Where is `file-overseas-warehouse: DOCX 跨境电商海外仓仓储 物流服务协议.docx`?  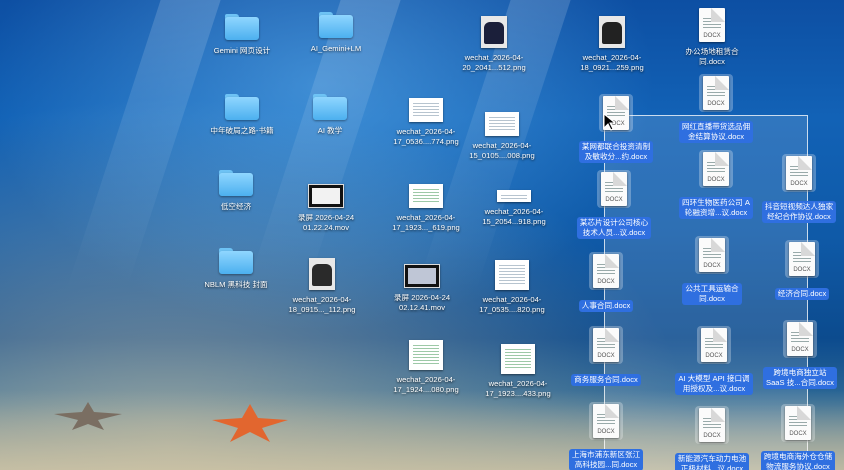
file-overseas-warehouse: DOCX 跨境电商海外仓仓储 物流服务协议.docx is located at coordinates (794, 437).